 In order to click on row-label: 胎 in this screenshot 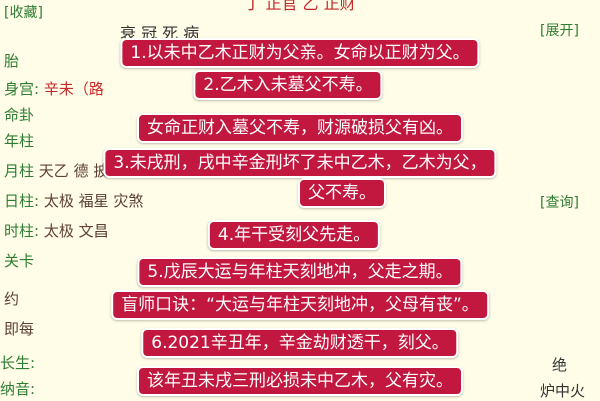, I will do `click(12, 61)`.